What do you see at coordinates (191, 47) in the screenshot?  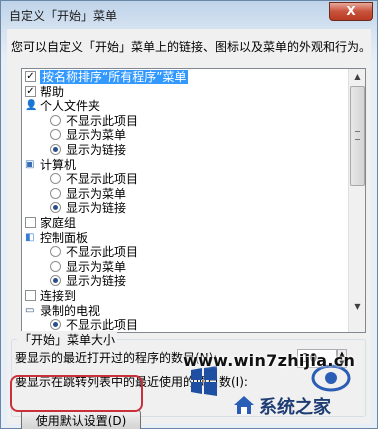 I see `description-text: 您可以自定义「开始」菜单上的链接、图标以及菜单的外观和行为。` at bounding box center [191, 47].